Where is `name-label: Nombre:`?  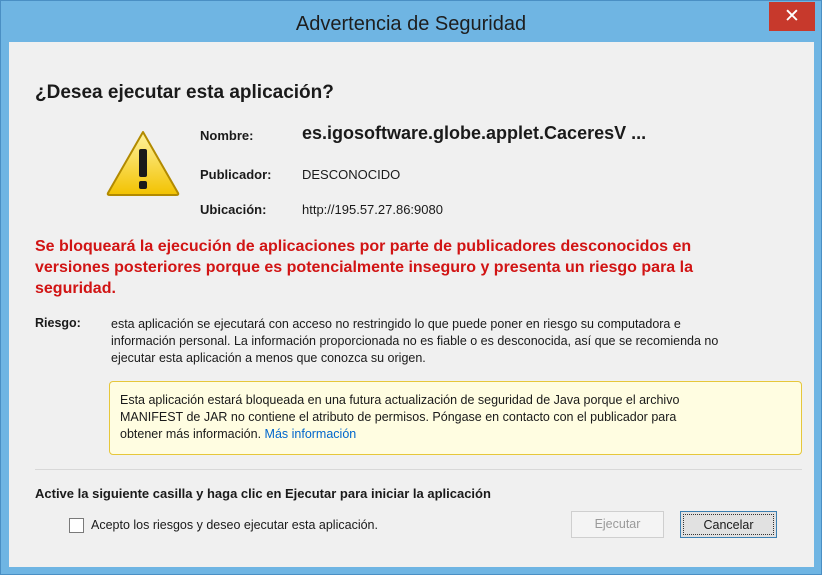
name-label: Nombre: is located at coordinates (227, 135).